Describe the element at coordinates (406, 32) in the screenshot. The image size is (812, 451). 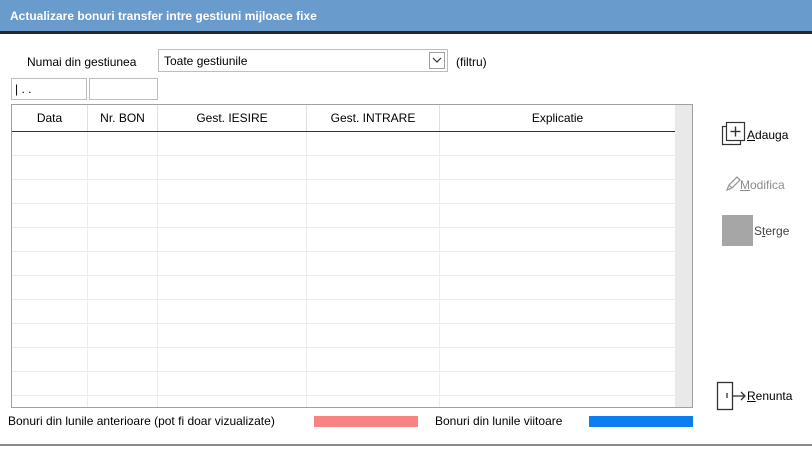
I see `title-divider` at that location.